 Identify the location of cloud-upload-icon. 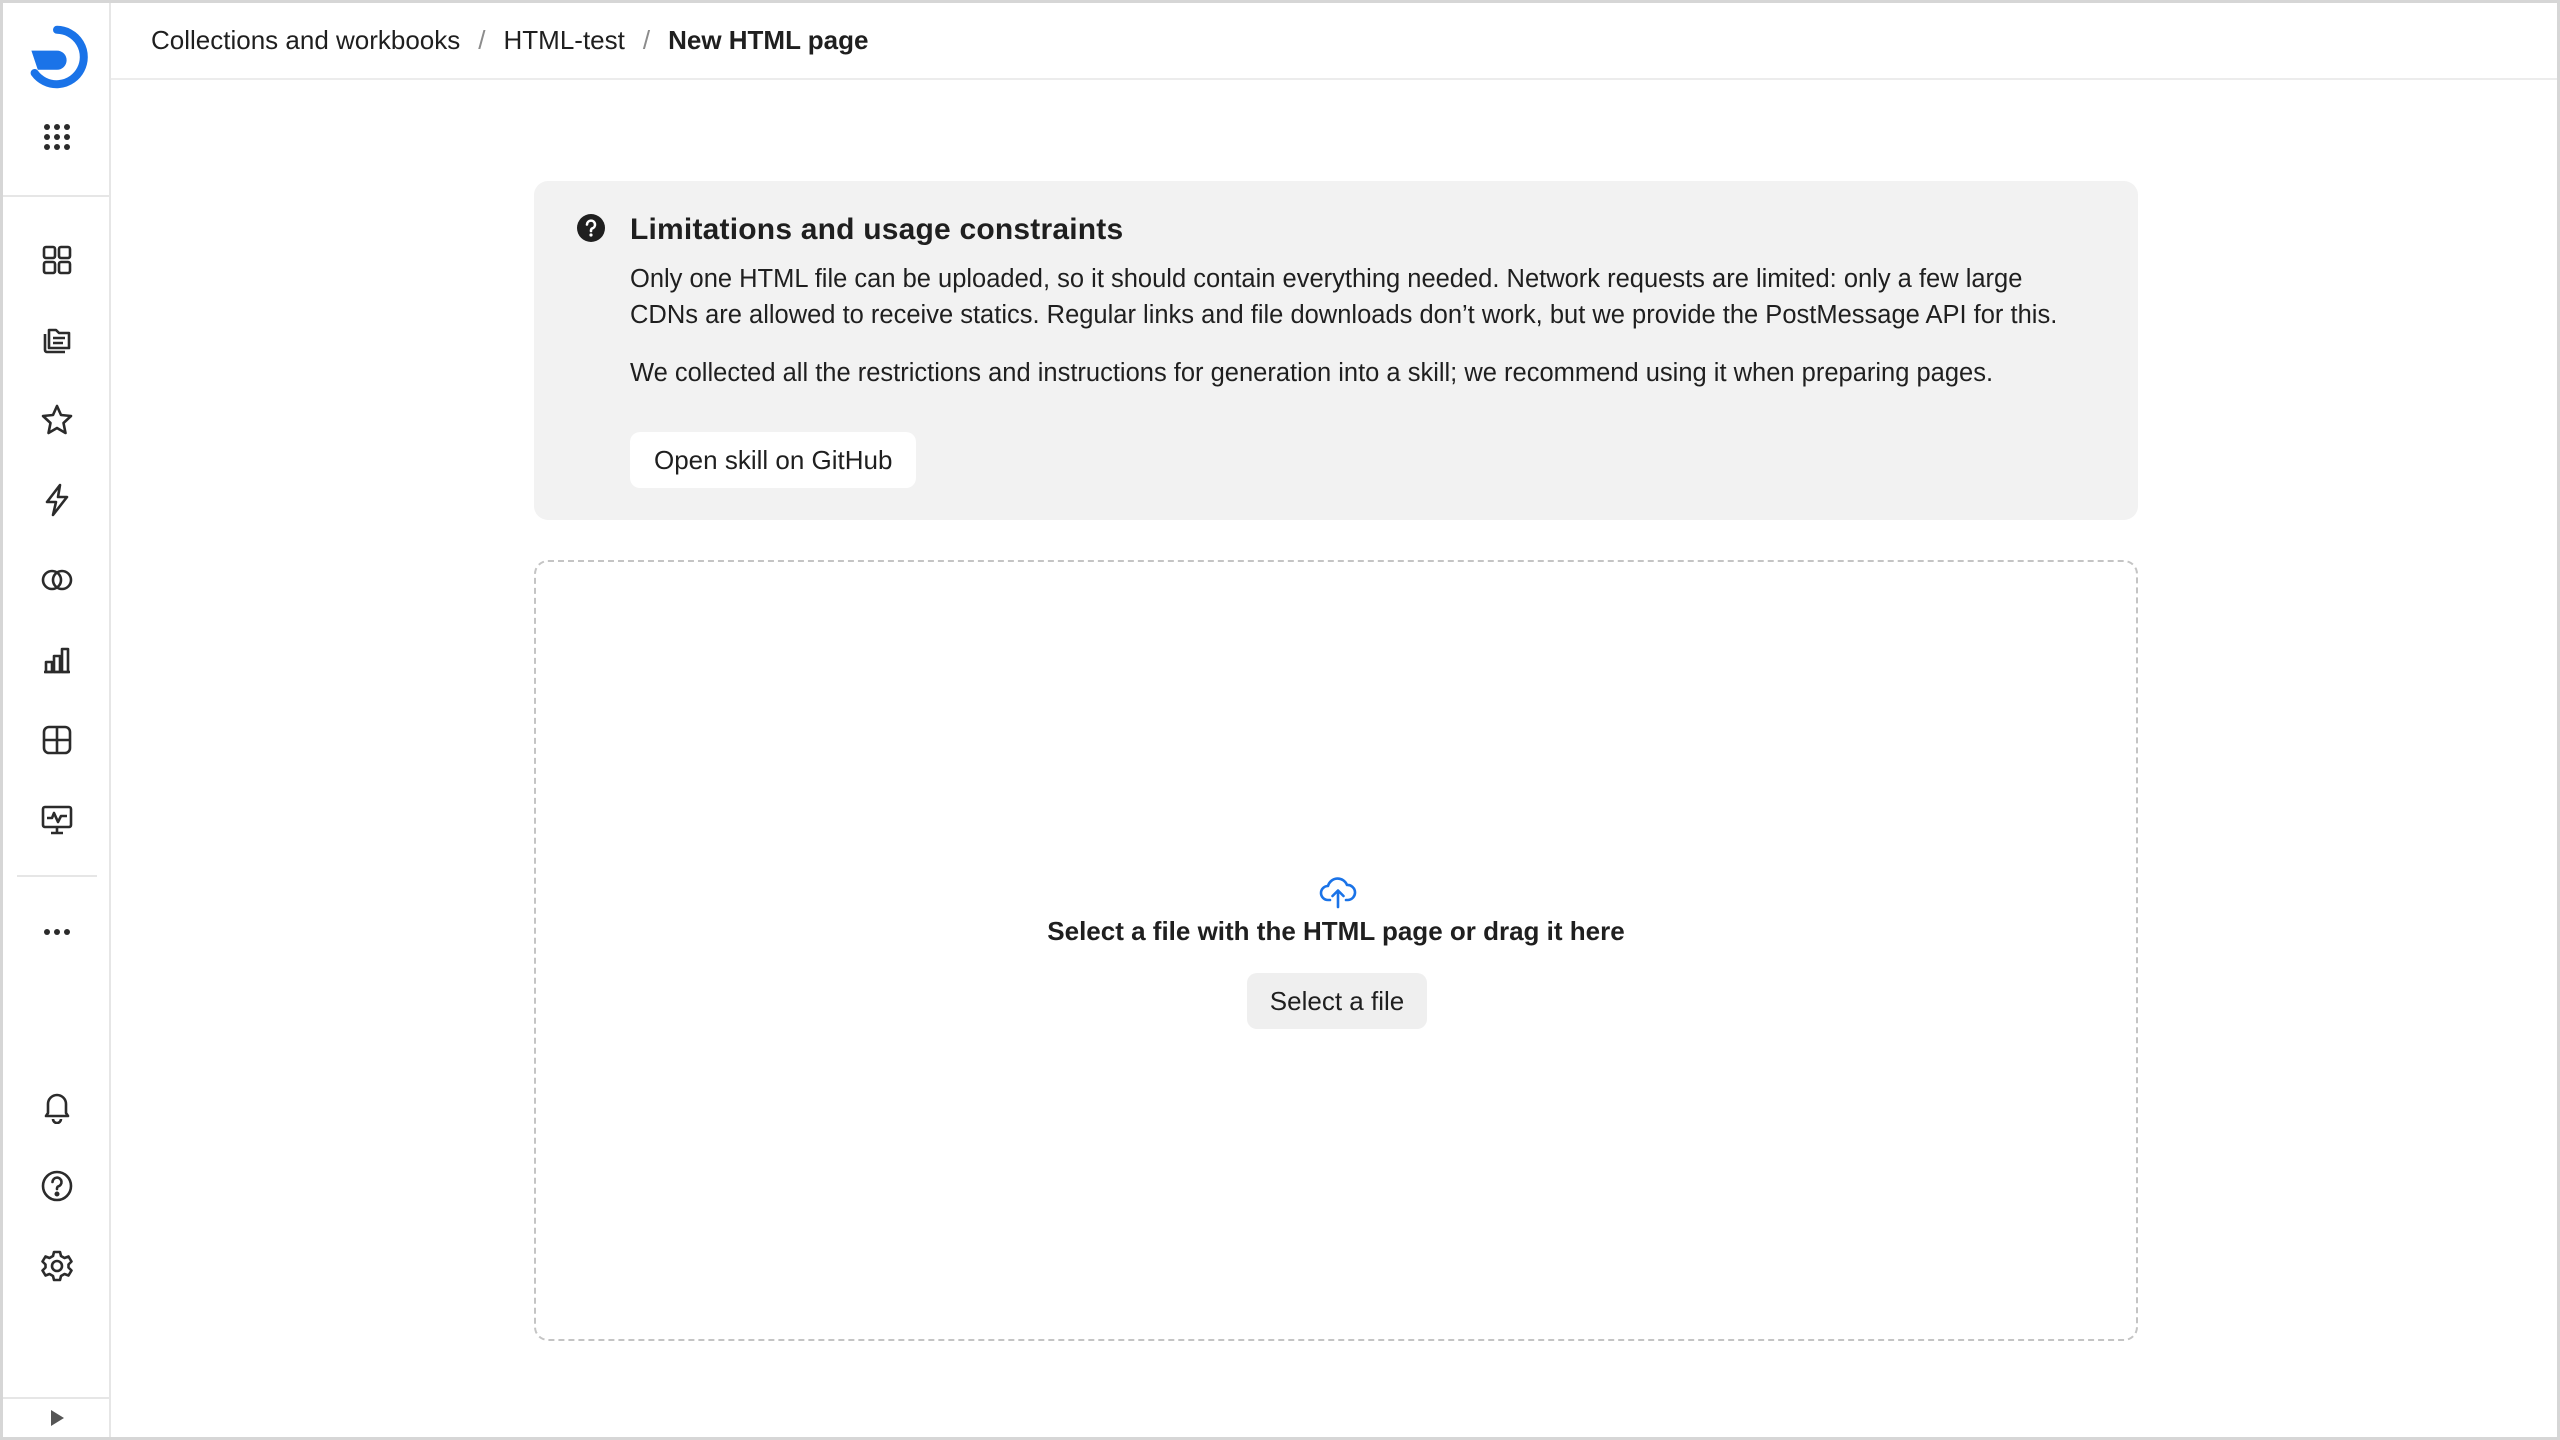
(1338, 893).